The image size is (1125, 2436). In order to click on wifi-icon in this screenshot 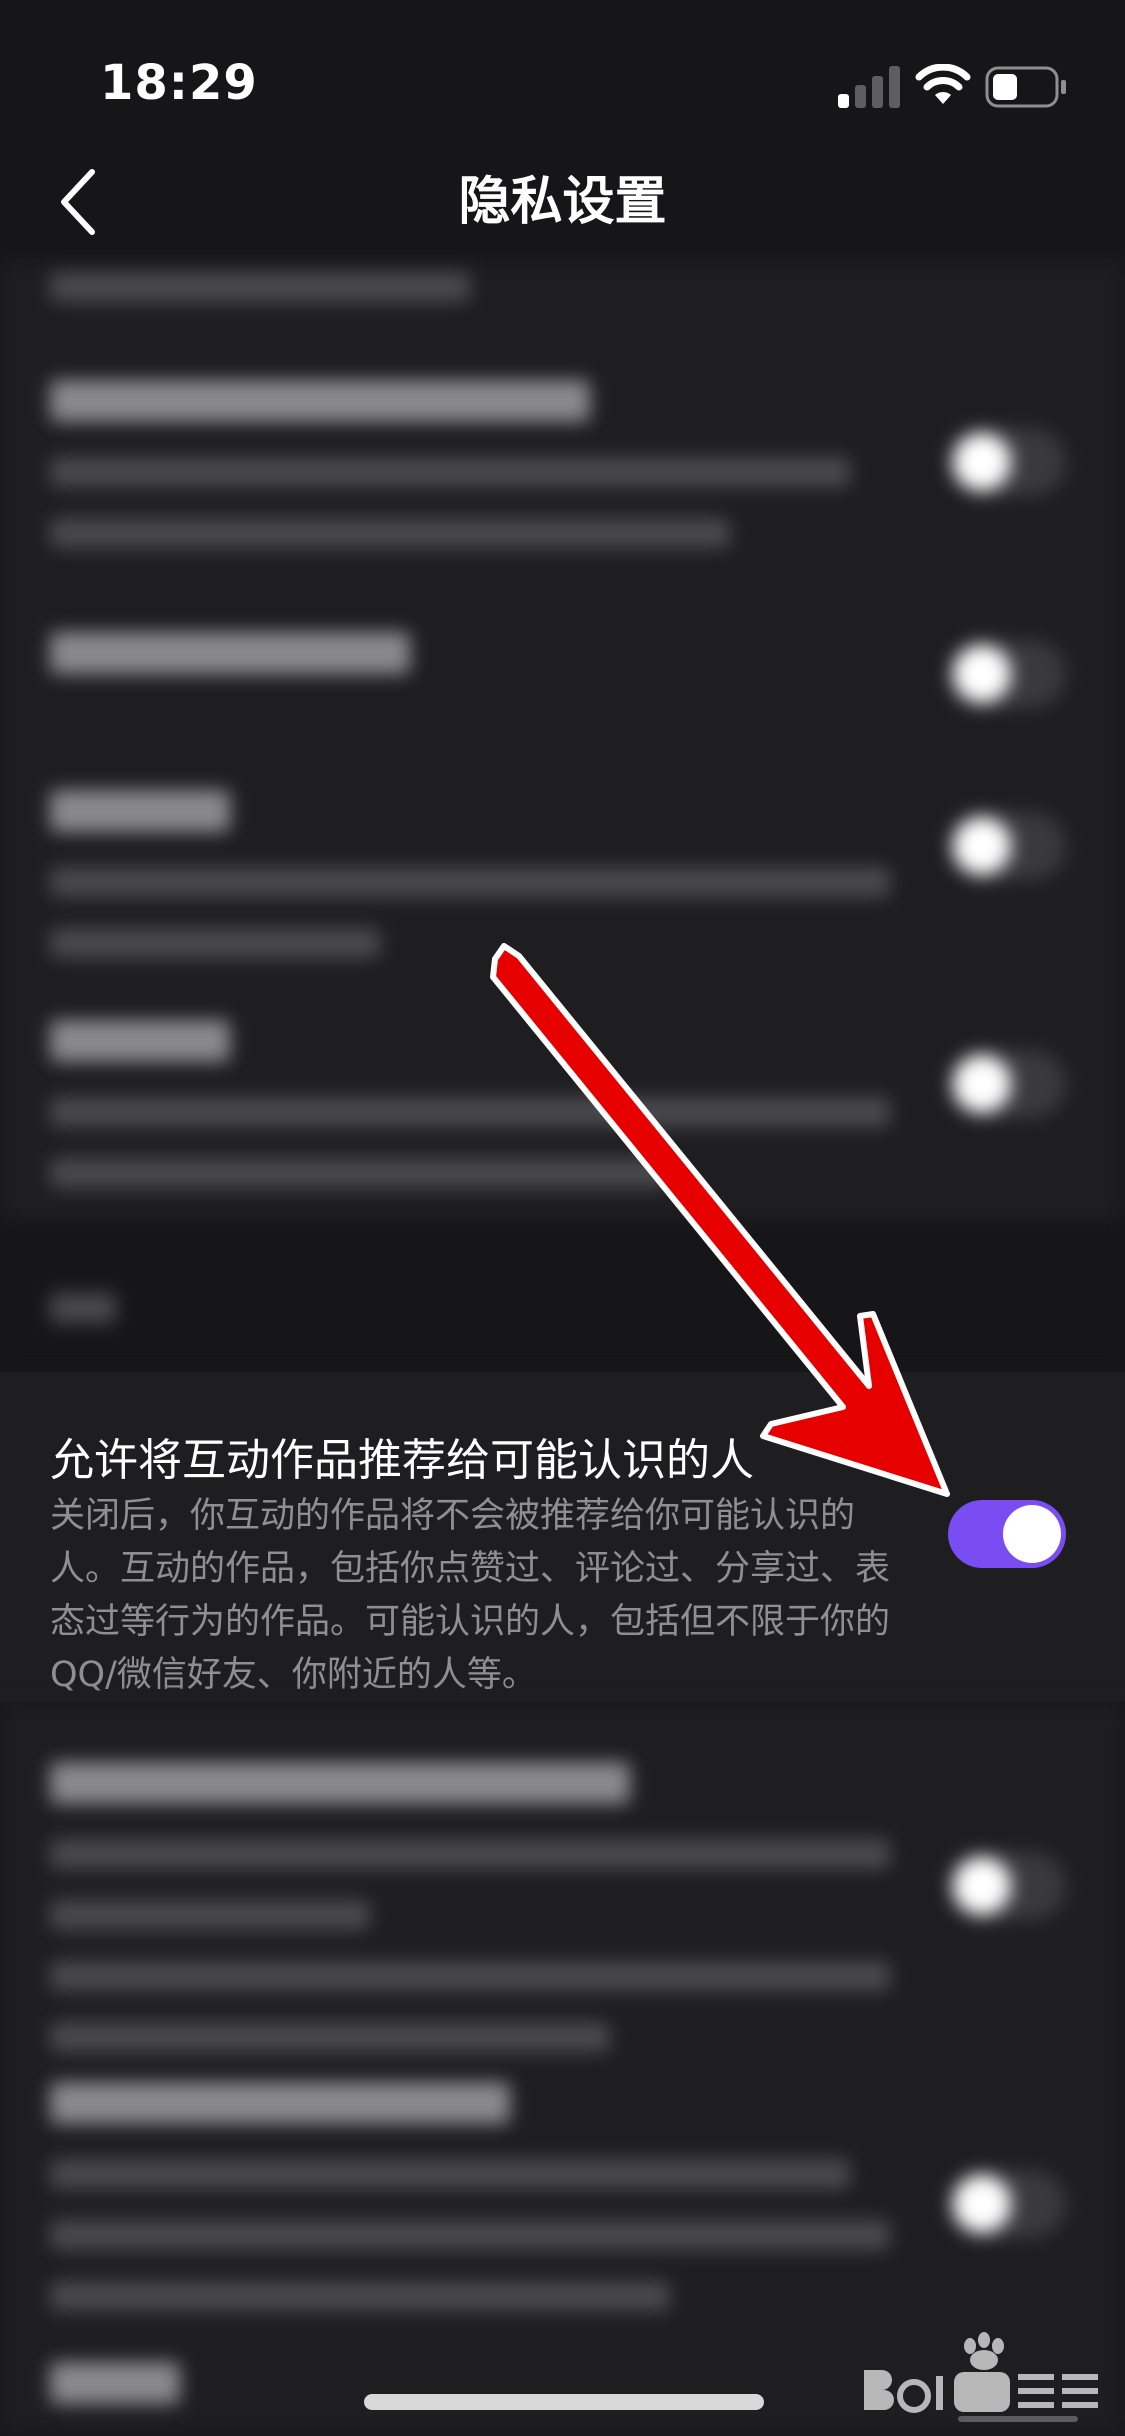, I will do `click(943, 84)`.